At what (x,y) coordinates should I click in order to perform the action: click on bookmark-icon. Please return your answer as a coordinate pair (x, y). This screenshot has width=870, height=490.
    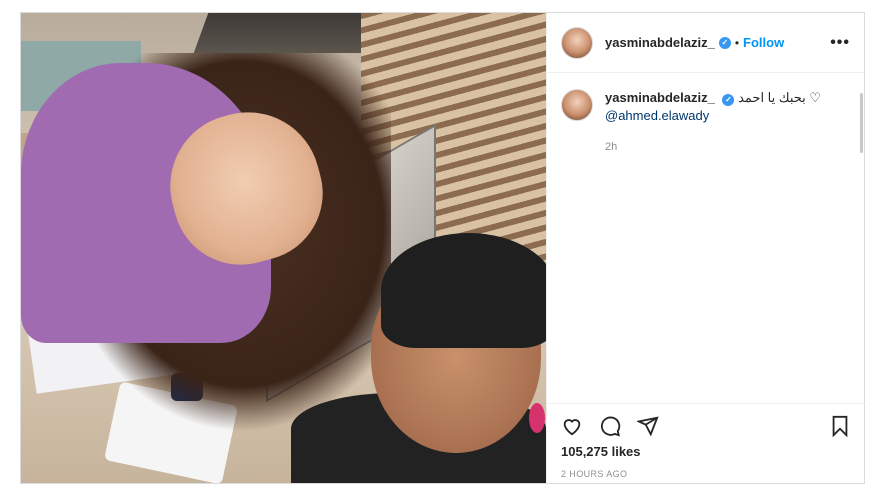
    Looking at the image, I should click on (840, 426).